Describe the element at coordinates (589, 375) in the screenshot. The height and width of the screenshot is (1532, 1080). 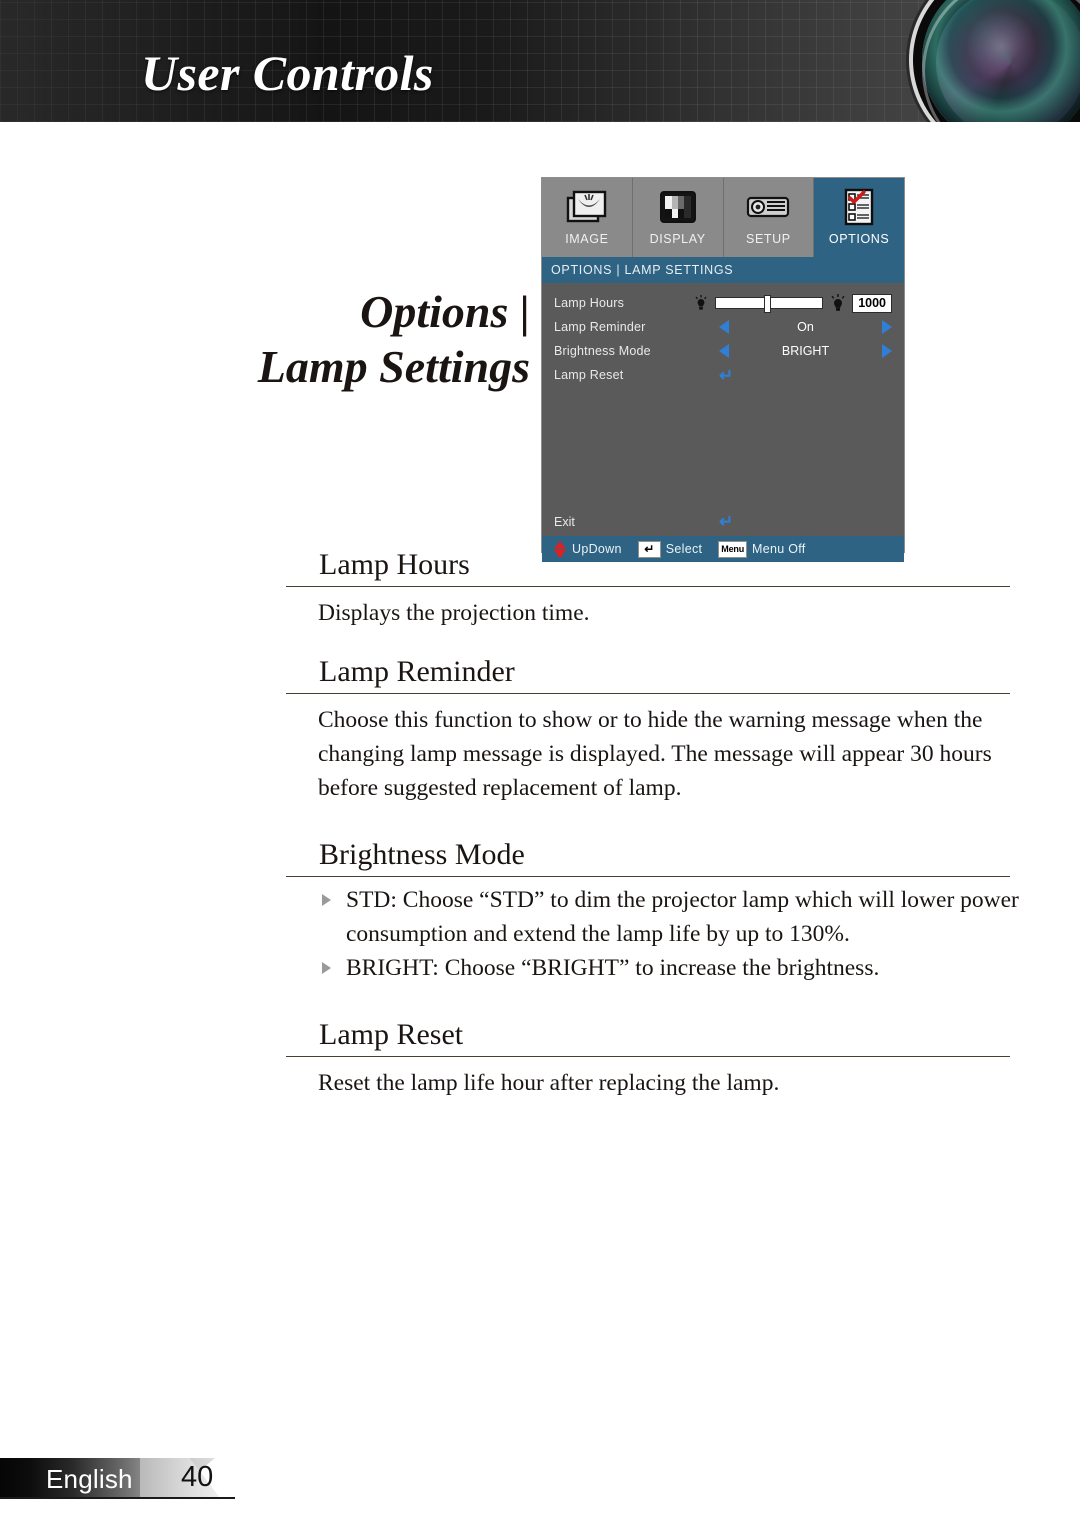
I see `osd-row-label: Lamp Reset` at that location.